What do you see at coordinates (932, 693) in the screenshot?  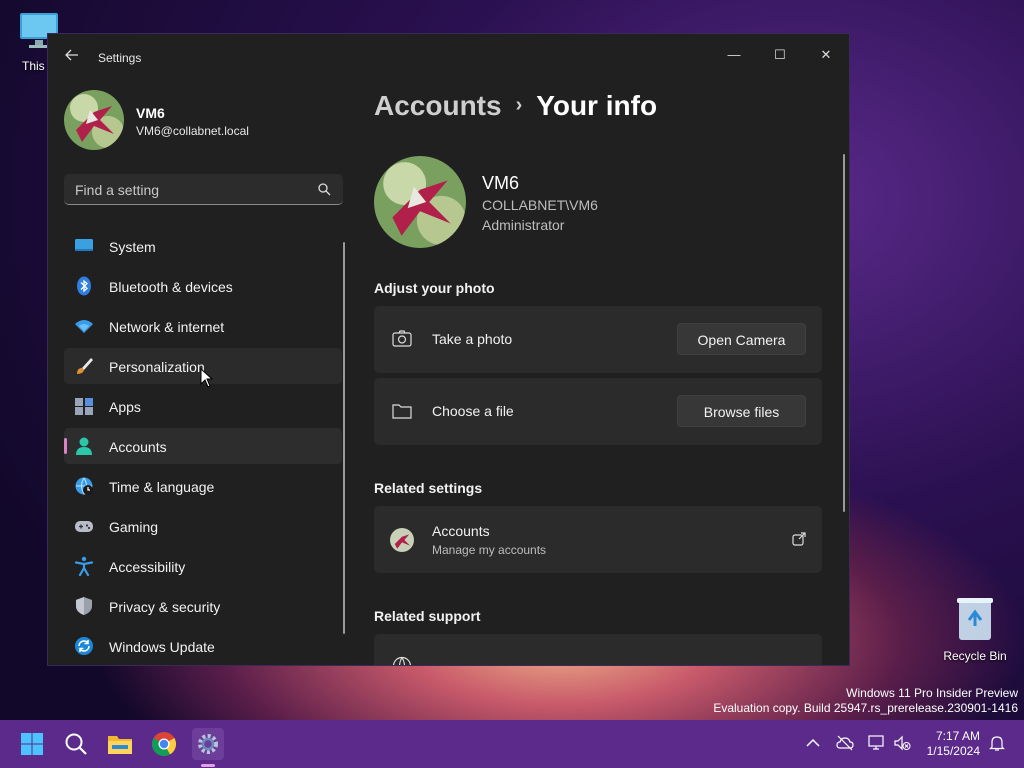 I see `watermark-line-1: Windows 11 Pro Insider Preview` at bounding box center [932, 693].